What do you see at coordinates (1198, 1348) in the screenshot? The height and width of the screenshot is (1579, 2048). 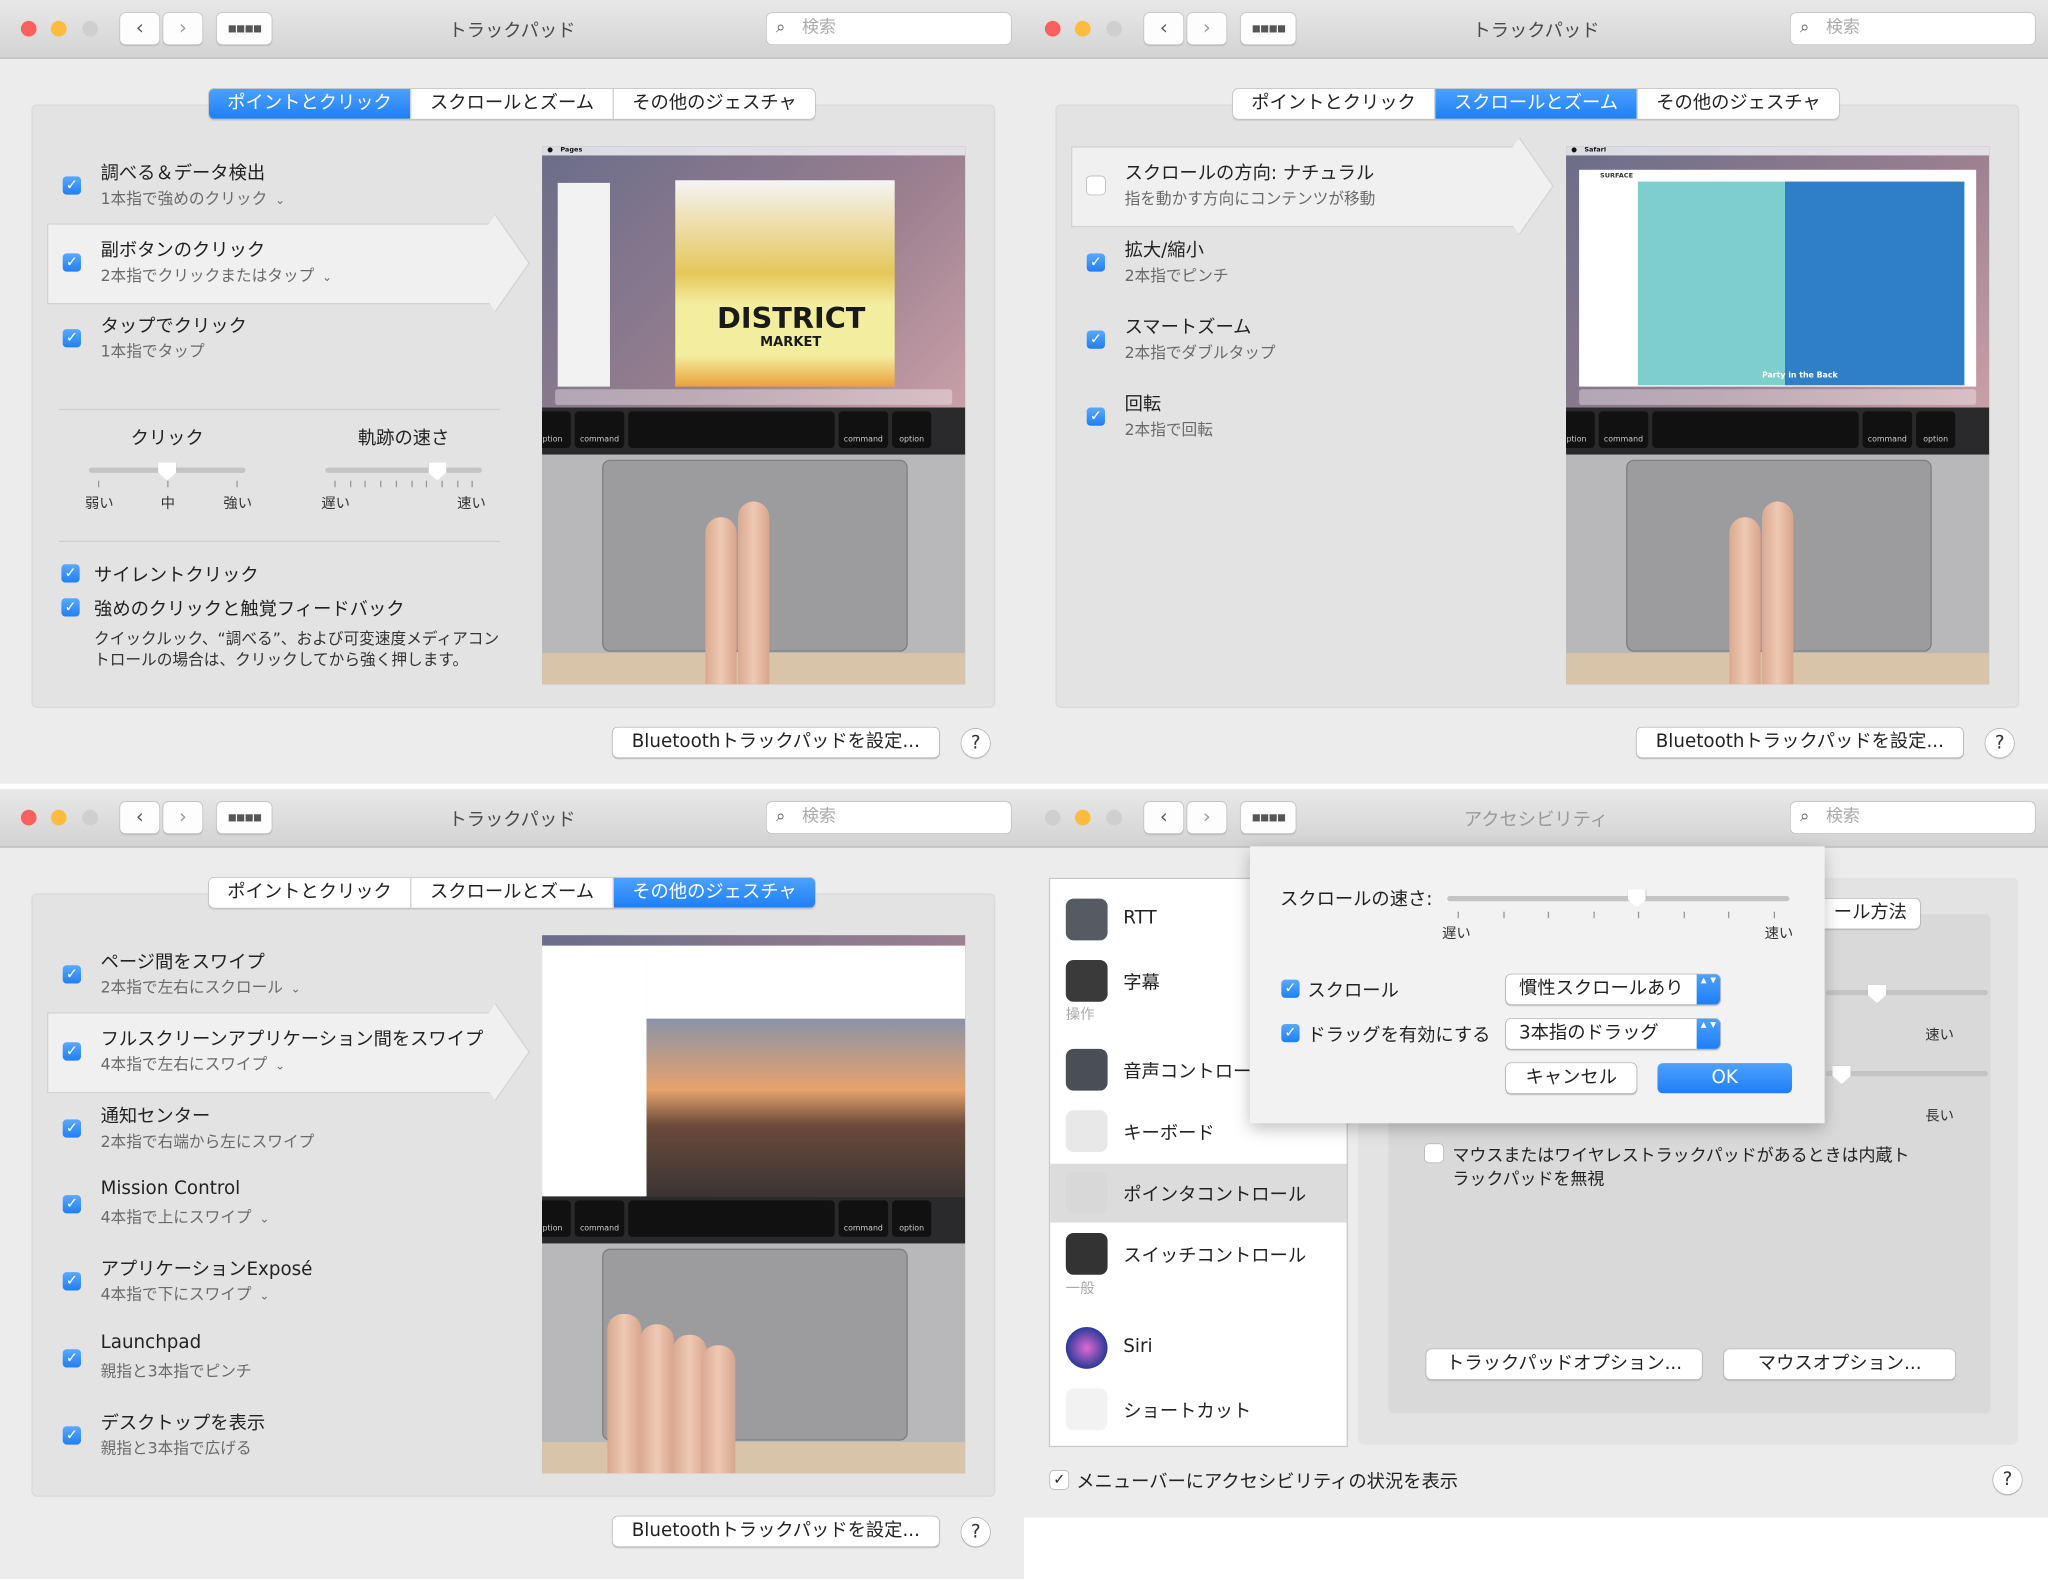 I see `sidebar-item-siri: Siri` at bounding box center [1198, 1348].